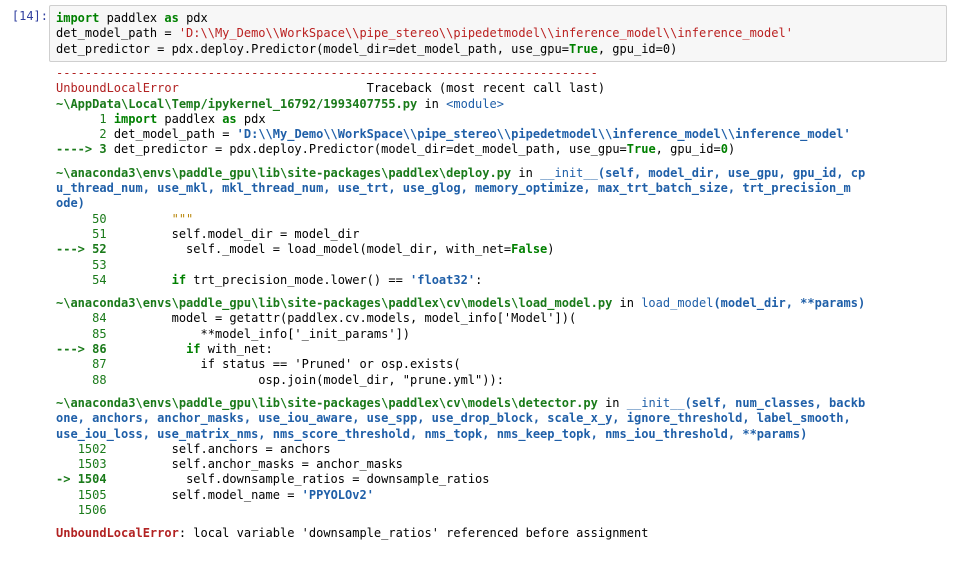 The width and height of the screenshot is (967, 586). What do you see at coordinates (150, 218) in the screenshot?
I see `code-text: """` at bounding box center [150, 218].